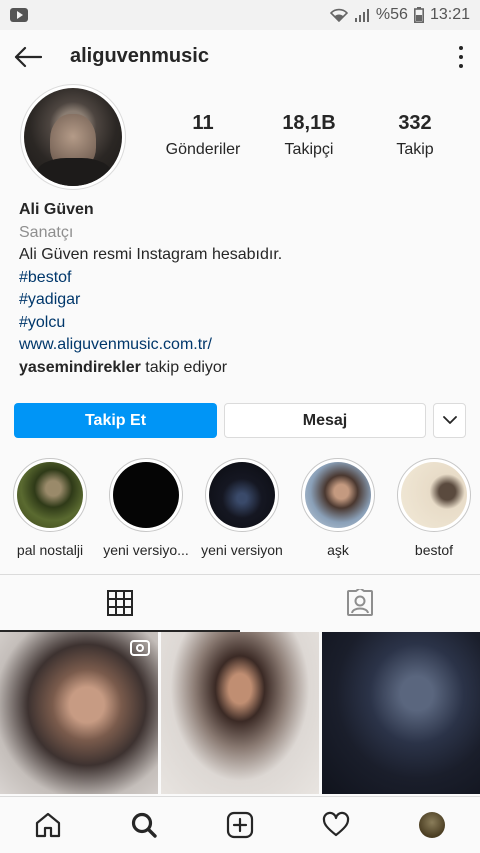 This screenshot has width=480, height=853. I want to click on grid-icon, so click(120, 603).